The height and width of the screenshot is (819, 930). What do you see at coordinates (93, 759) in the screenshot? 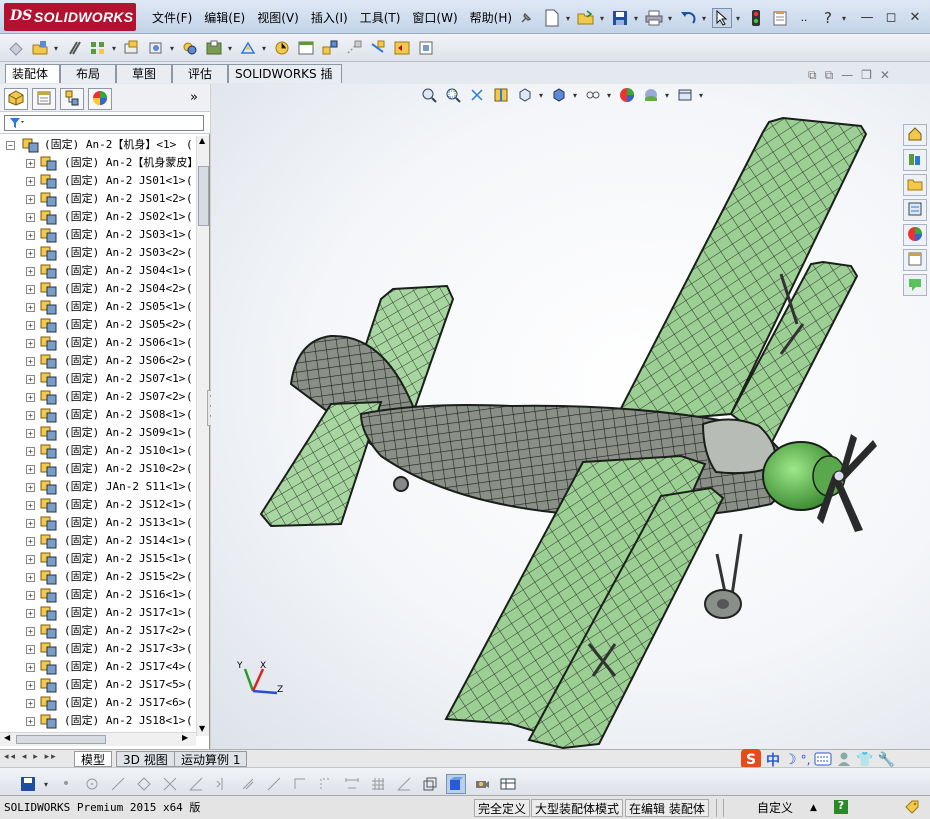
I see `tab-model: 模型` at bounding box center [93, 759].